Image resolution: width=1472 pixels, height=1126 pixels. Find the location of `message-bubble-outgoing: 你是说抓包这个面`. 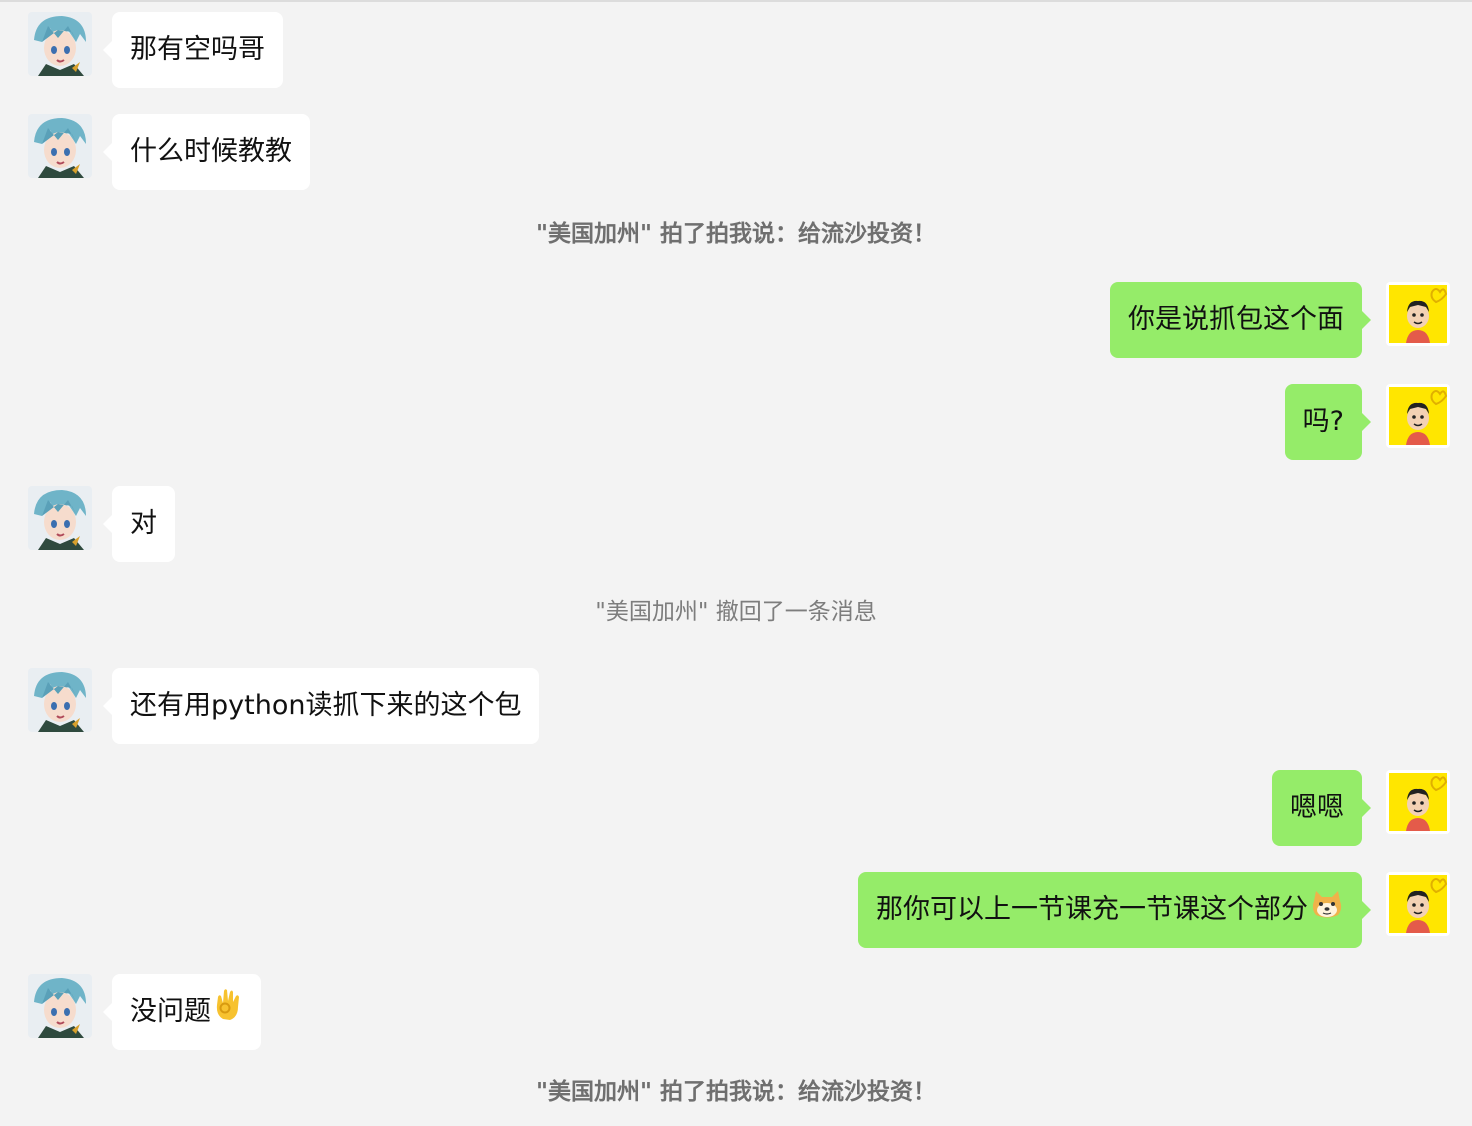

message-bubble-outgoing: 你是说抓包这个面 is located at coordinates (1240, 320).